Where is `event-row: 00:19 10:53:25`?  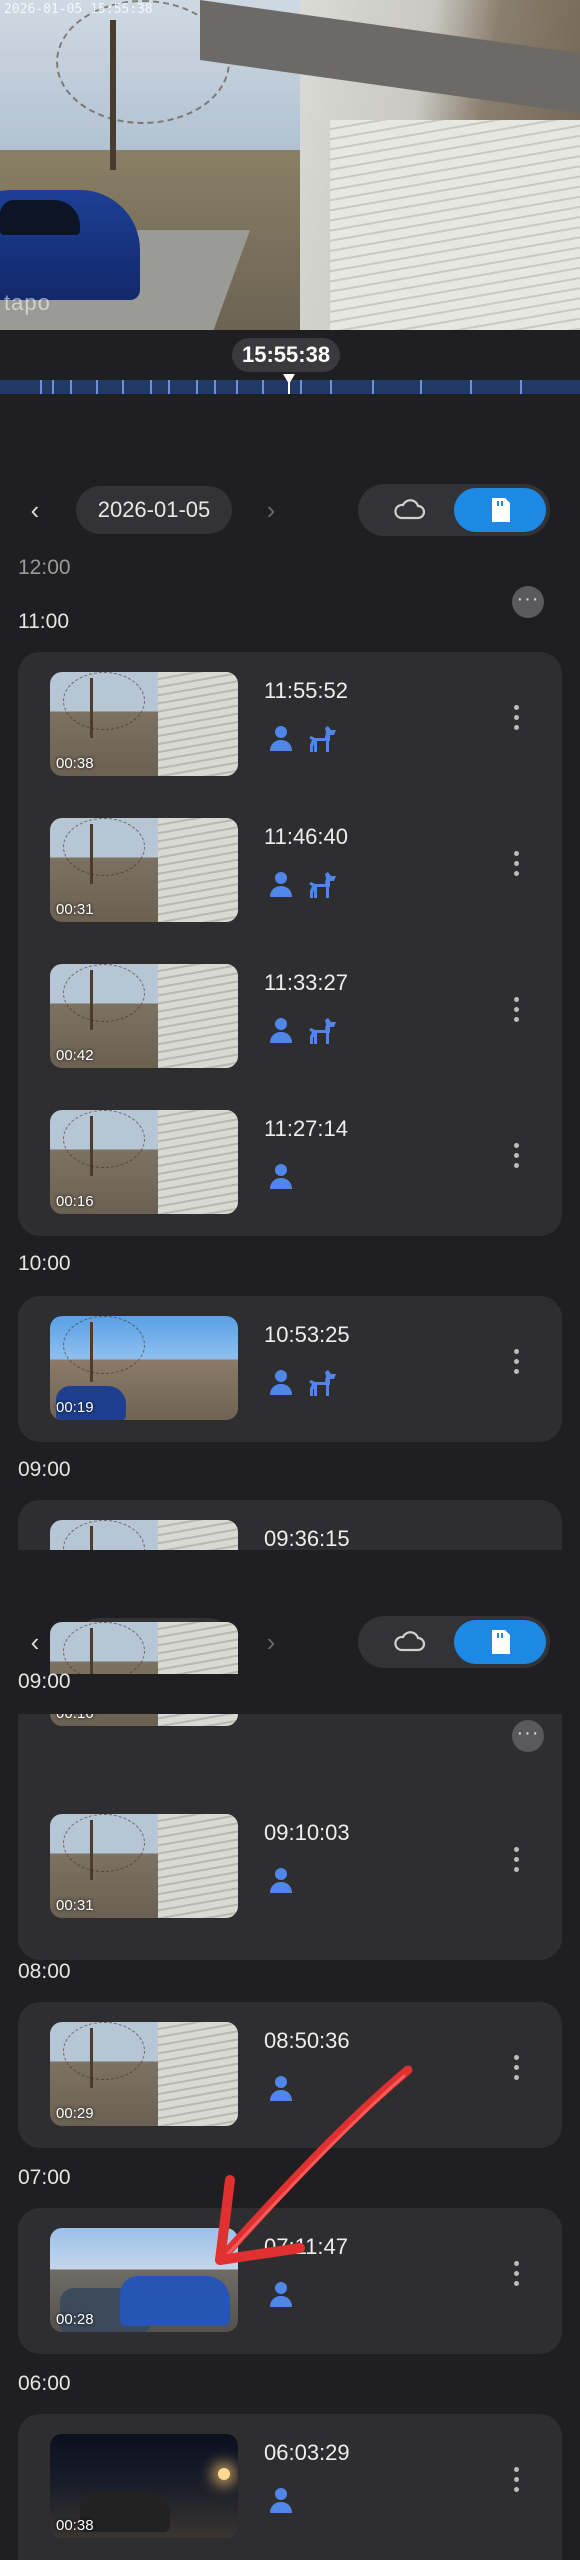 event-row: 00:19 10:53:25 is located at coordinates (290, 1369).